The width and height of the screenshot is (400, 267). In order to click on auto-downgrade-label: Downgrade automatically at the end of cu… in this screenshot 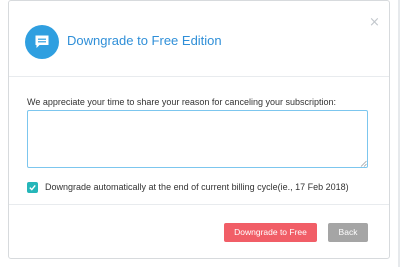, I will do `click(197, 187)`.